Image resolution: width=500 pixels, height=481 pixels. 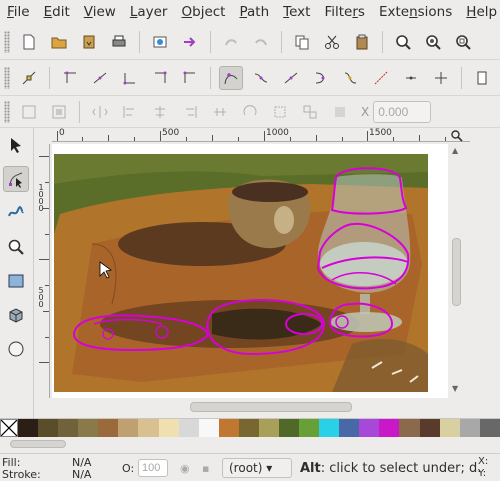 I want to click on distribute-icon, so click(x=220, y=112).